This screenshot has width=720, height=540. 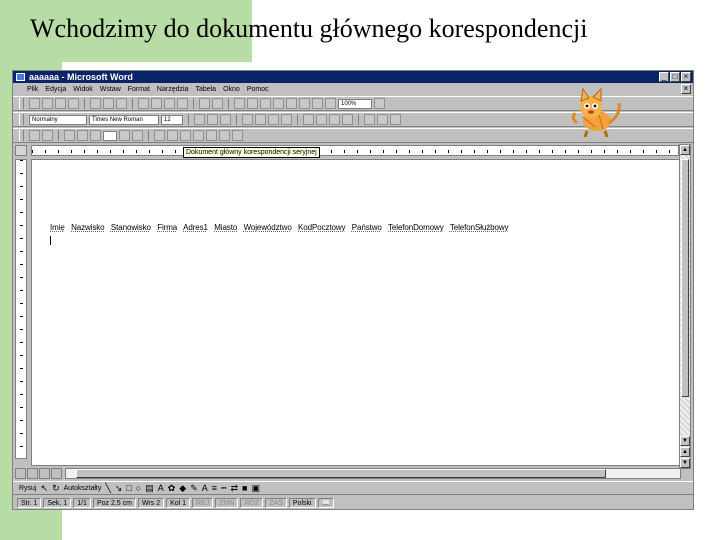 I want to click on merge-field: Miasto, so click(x=225, y=227).